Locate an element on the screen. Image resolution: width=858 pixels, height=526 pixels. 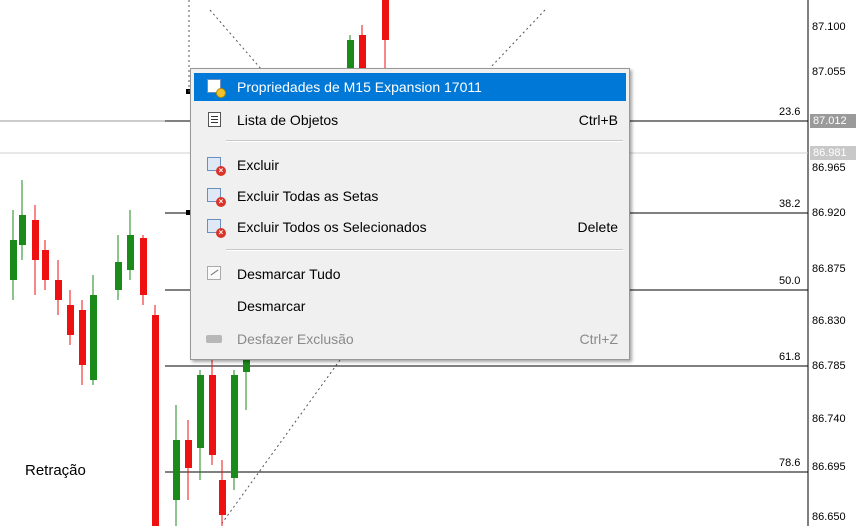
price-label: 87.055 is located at coordinates (829, 72).